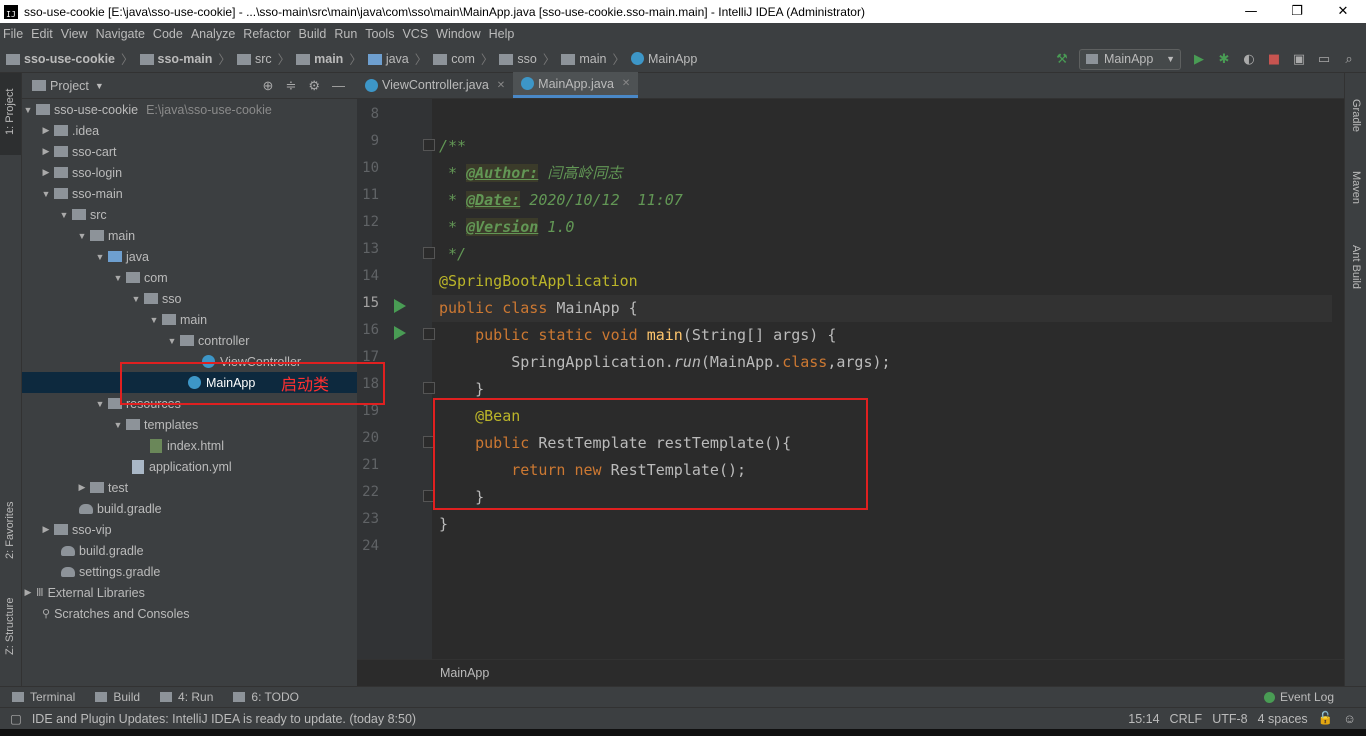 The height and width of the screenshot is (736, 1366). I want to click on menu-run: Run, so click(345, 34).